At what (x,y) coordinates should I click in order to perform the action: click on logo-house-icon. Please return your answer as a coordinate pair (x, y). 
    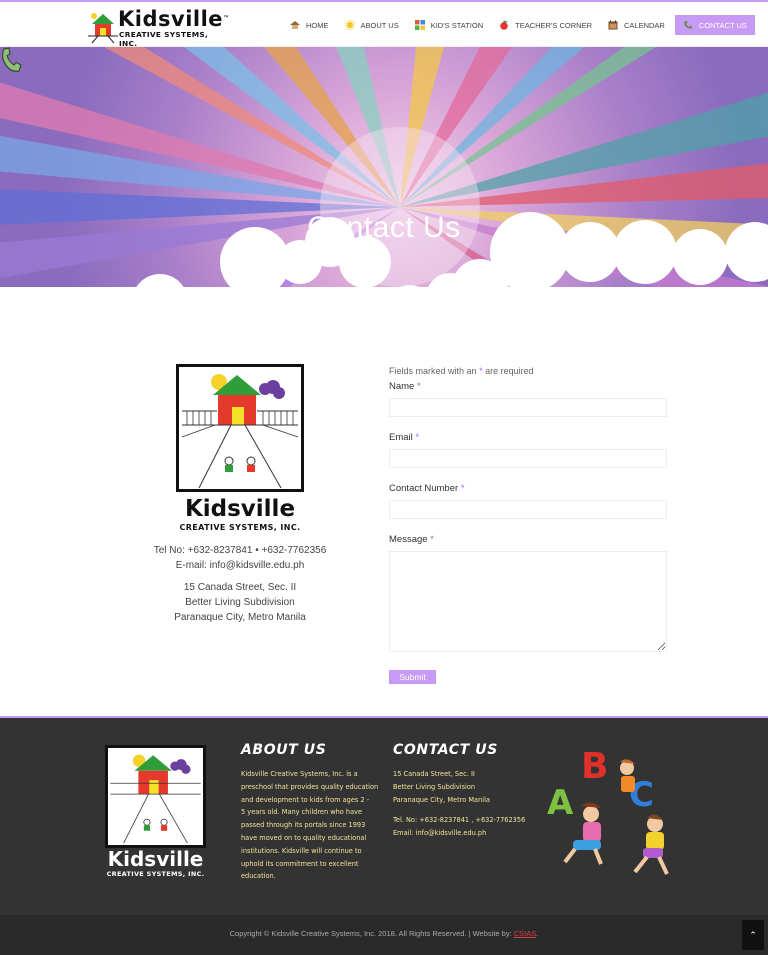
    Looking at the image, I should click on (103, 28).